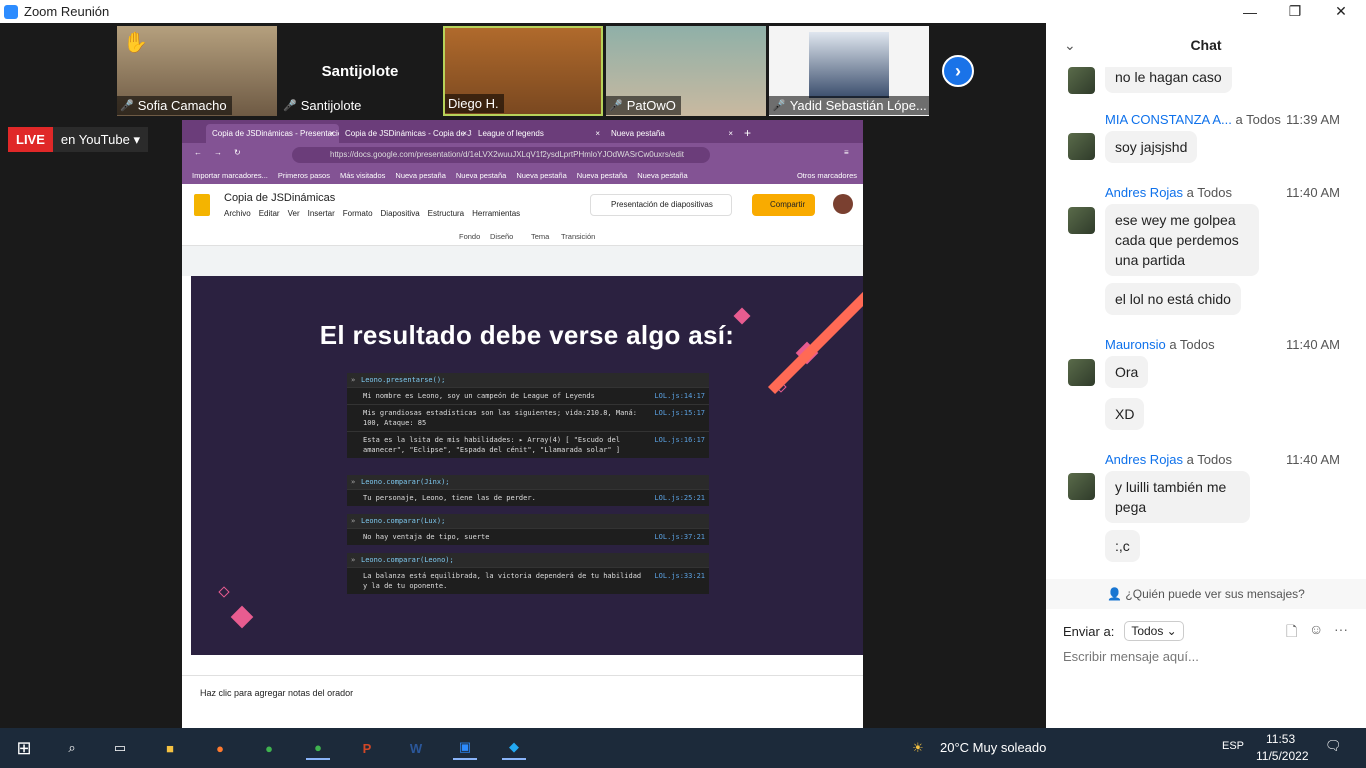  I want to click on decoration-diamond, so click(242, 617).